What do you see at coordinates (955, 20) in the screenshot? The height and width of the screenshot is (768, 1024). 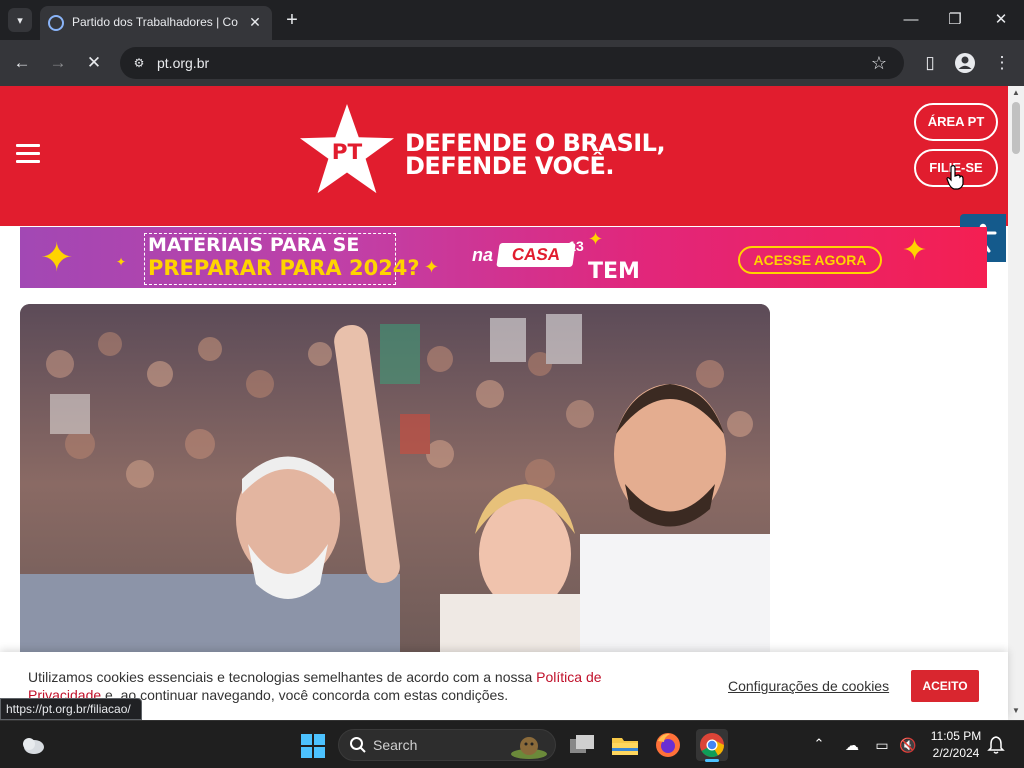 I see `restore-button: ❐` at bounding box center [955, 20].